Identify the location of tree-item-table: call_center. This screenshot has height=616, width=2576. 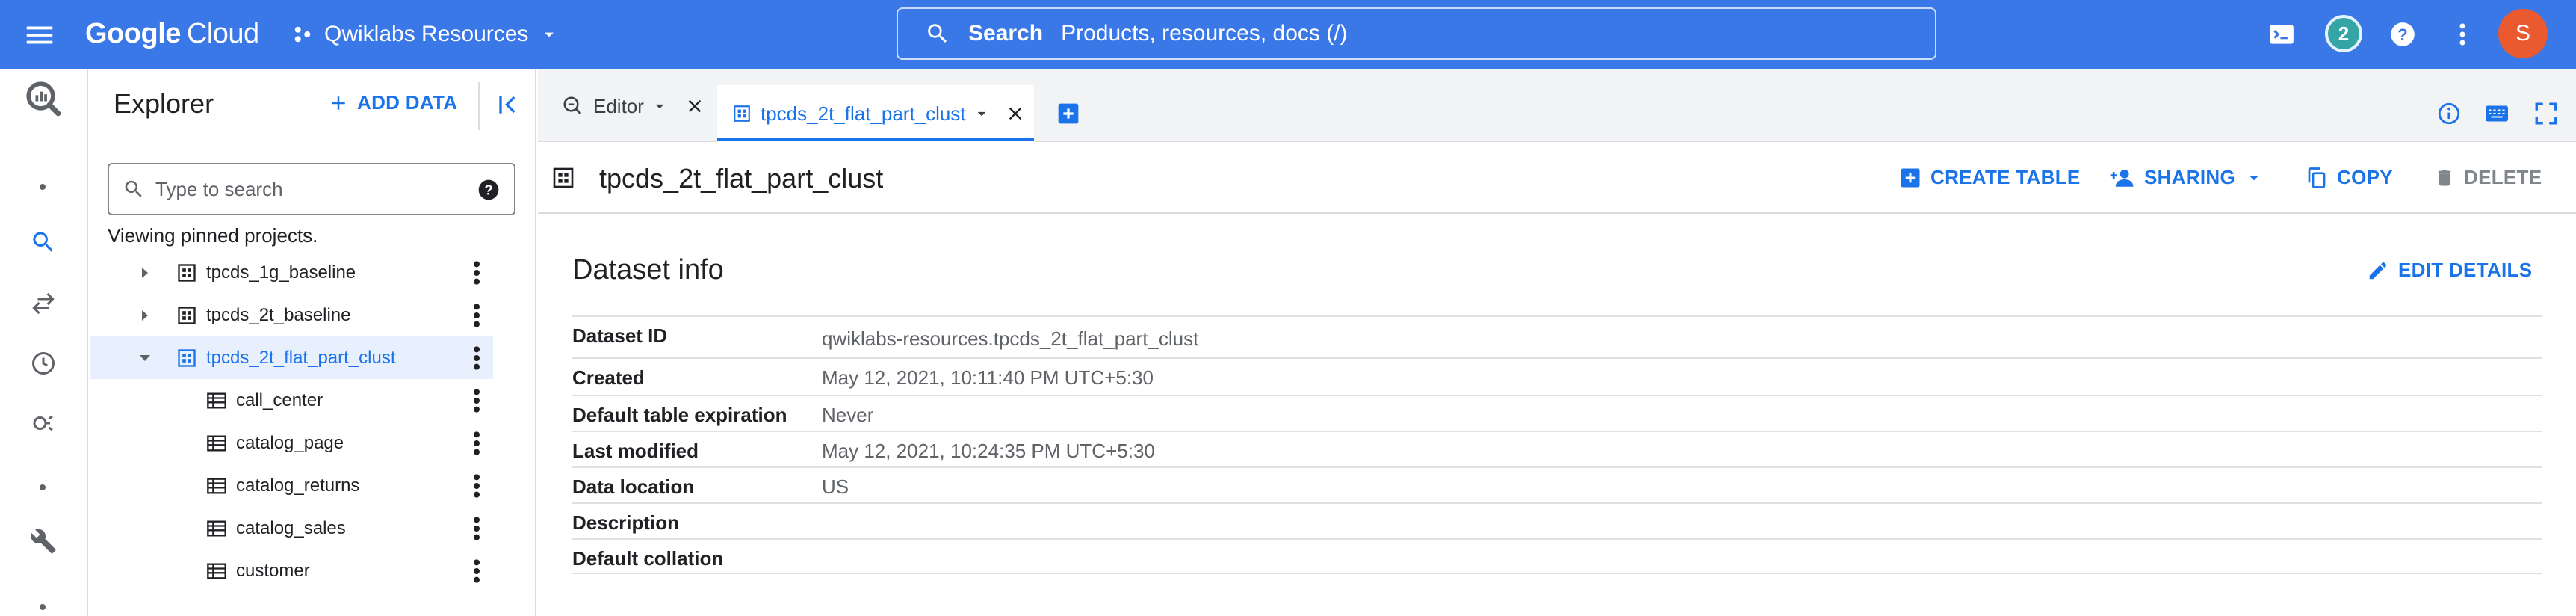
(291, 400).